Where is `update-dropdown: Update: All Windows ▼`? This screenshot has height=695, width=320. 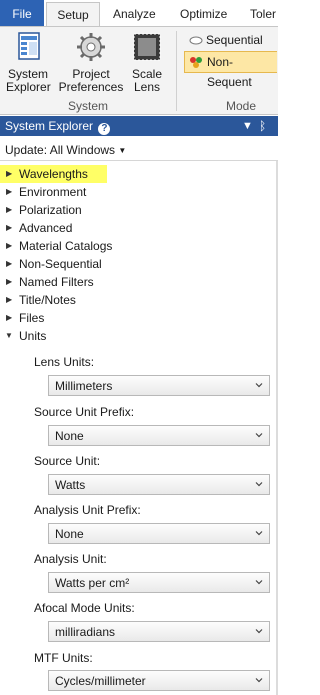
update-dropdown: Update: All Windows ▼ is located at coordinates (65, 150).